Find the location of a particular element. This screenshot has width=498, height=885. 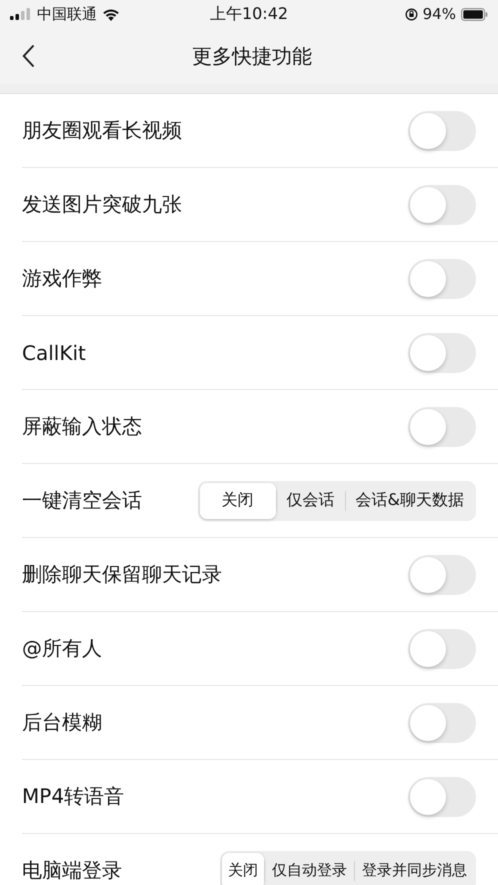

setting-label: 发送图片突破九张 is located at coordinates (102, 204).